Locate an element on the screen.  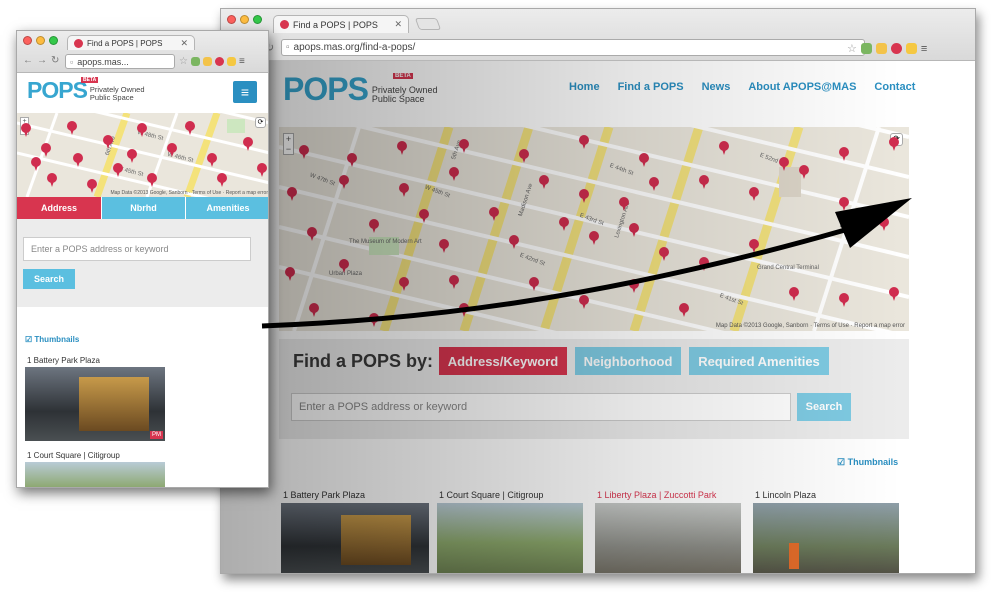
tab-amenities: Amenities is located at coordinates (226, 208).